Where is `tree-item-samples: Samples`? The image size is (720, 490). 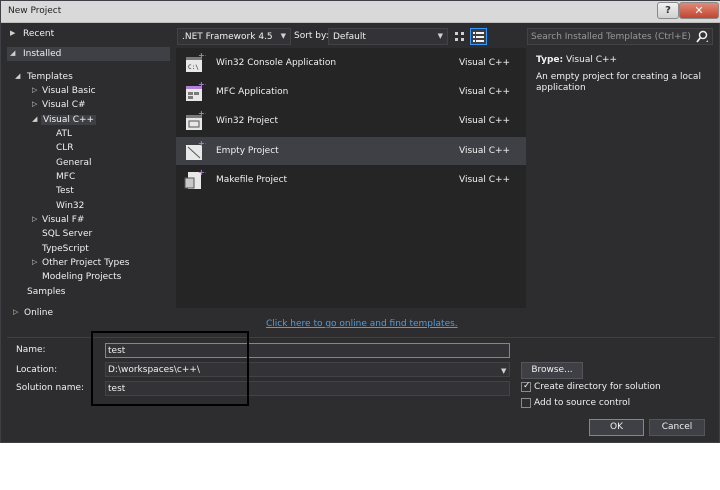
tree-item-samples: Samples is located at coordinates (88, 292).